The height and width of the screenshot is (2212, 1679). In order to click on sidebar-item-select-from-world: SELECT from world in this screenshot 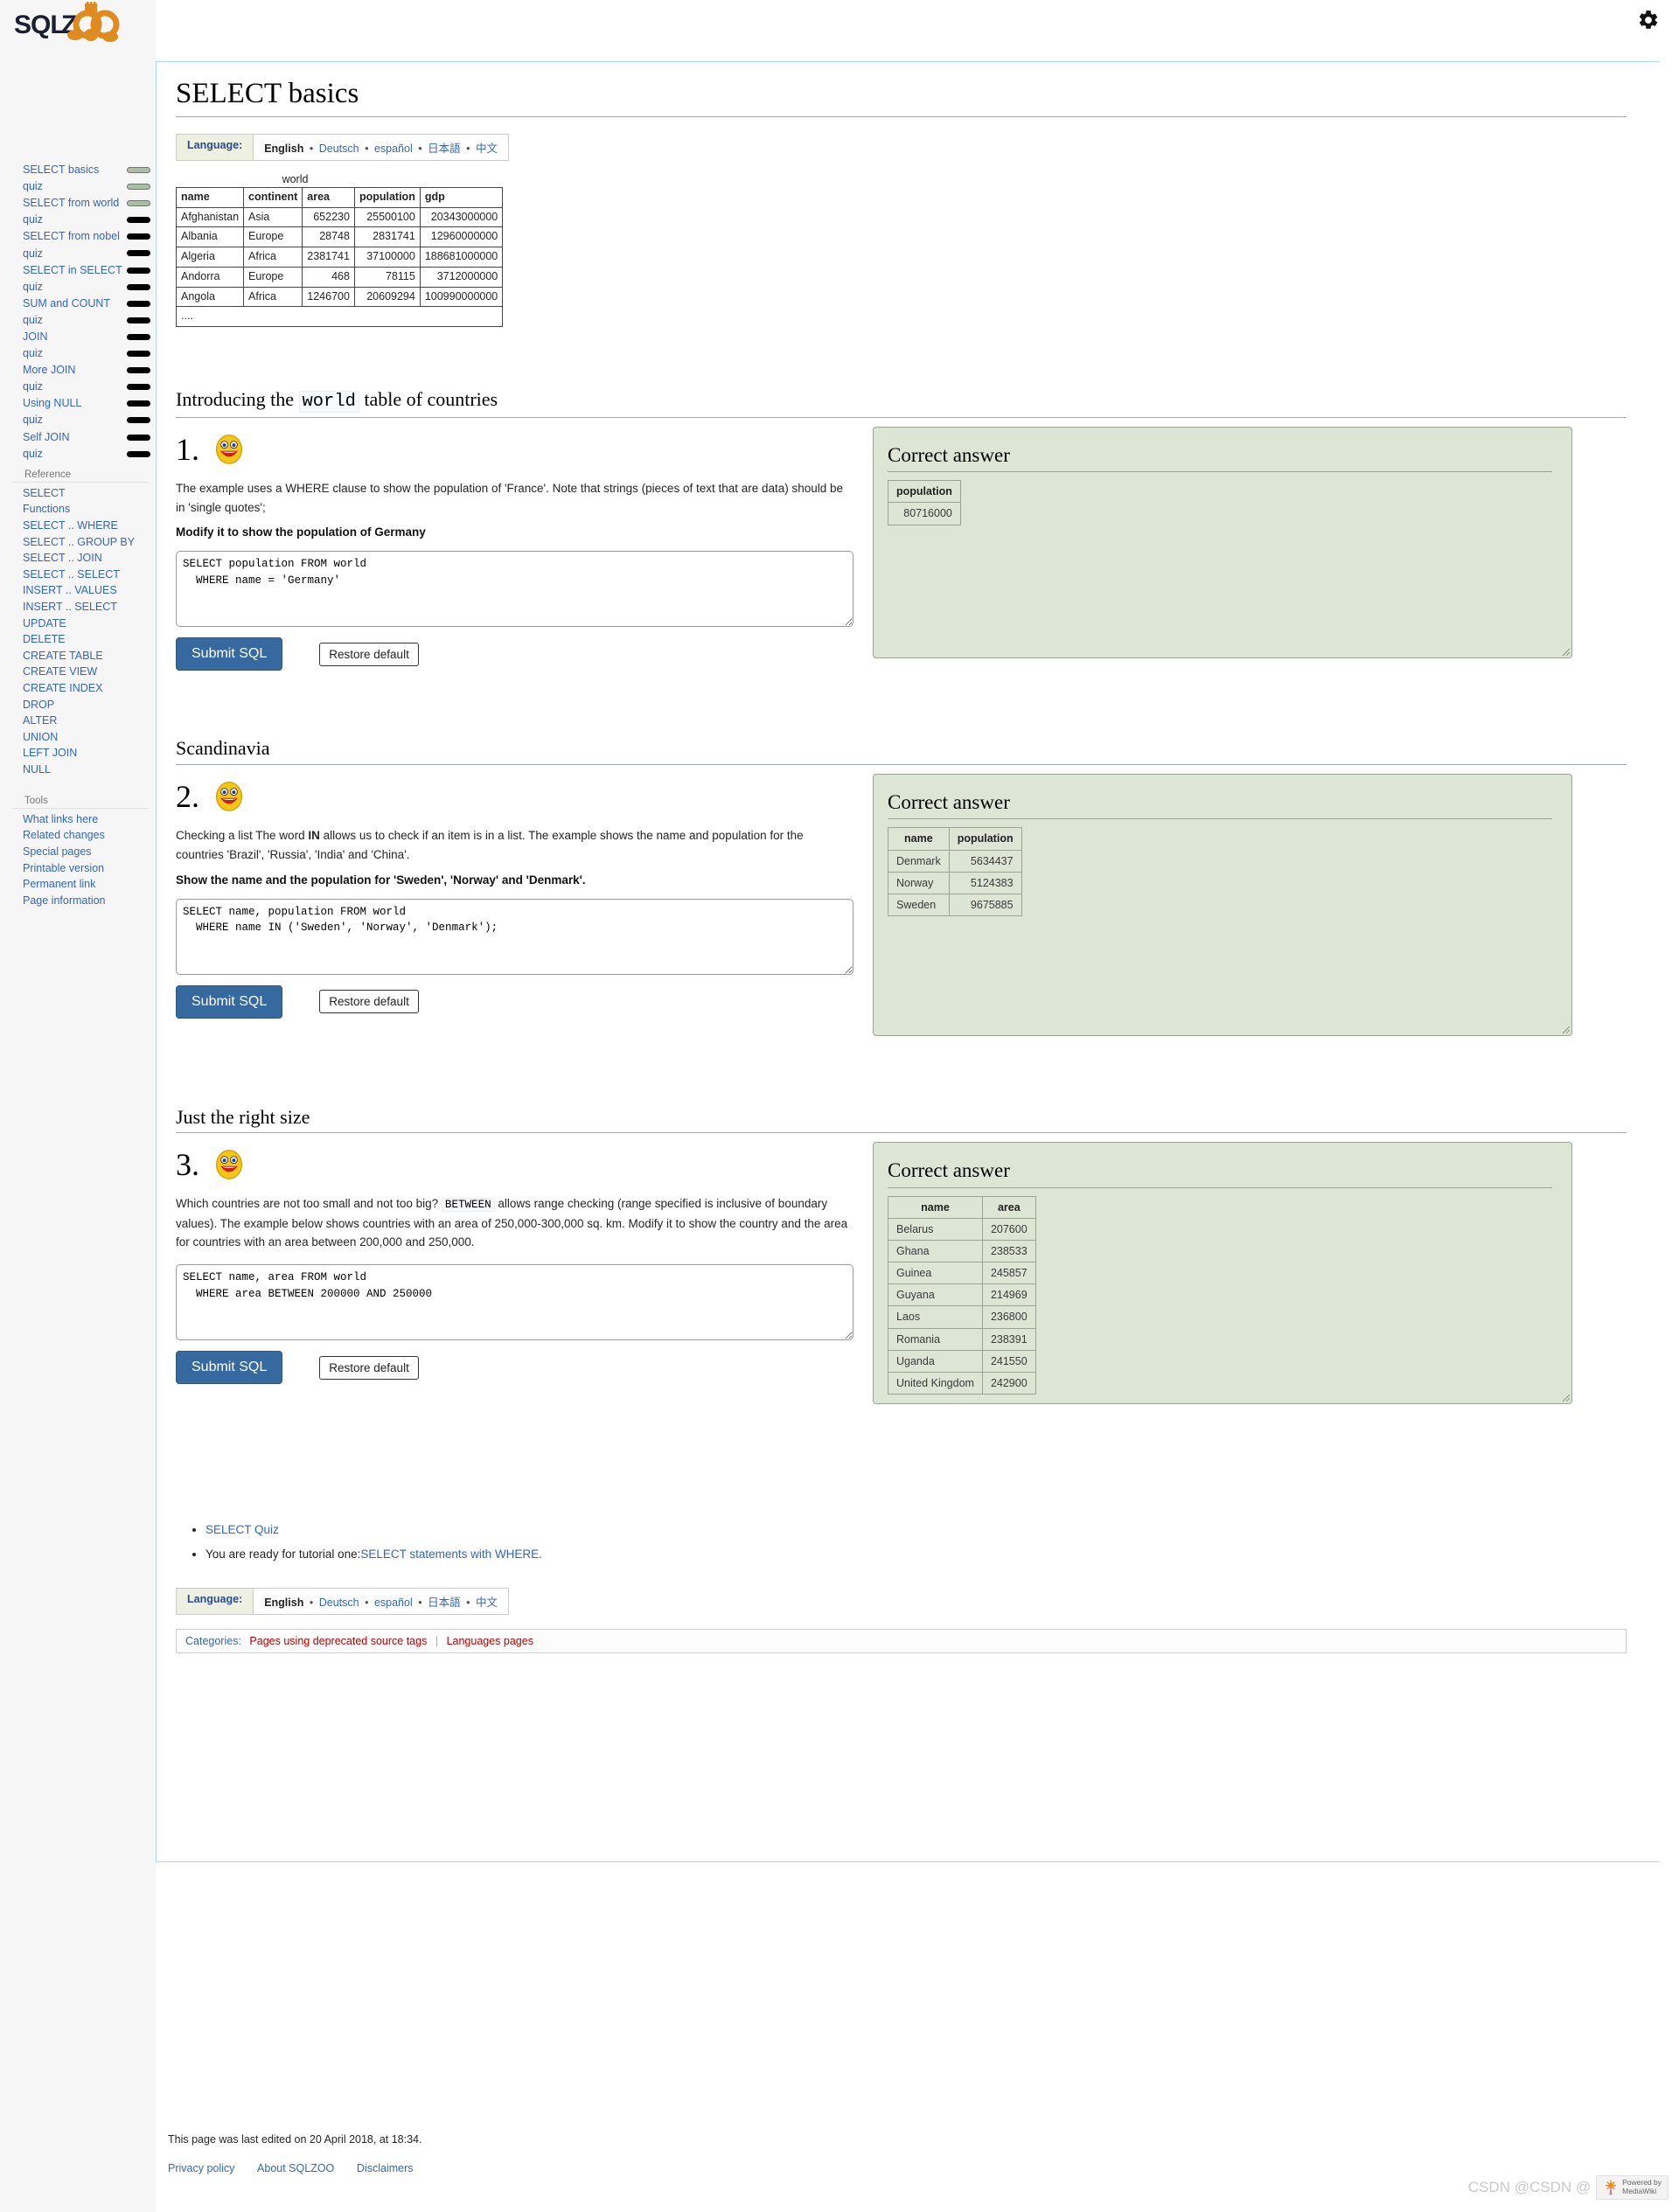, I will do `click(78, 203)`.